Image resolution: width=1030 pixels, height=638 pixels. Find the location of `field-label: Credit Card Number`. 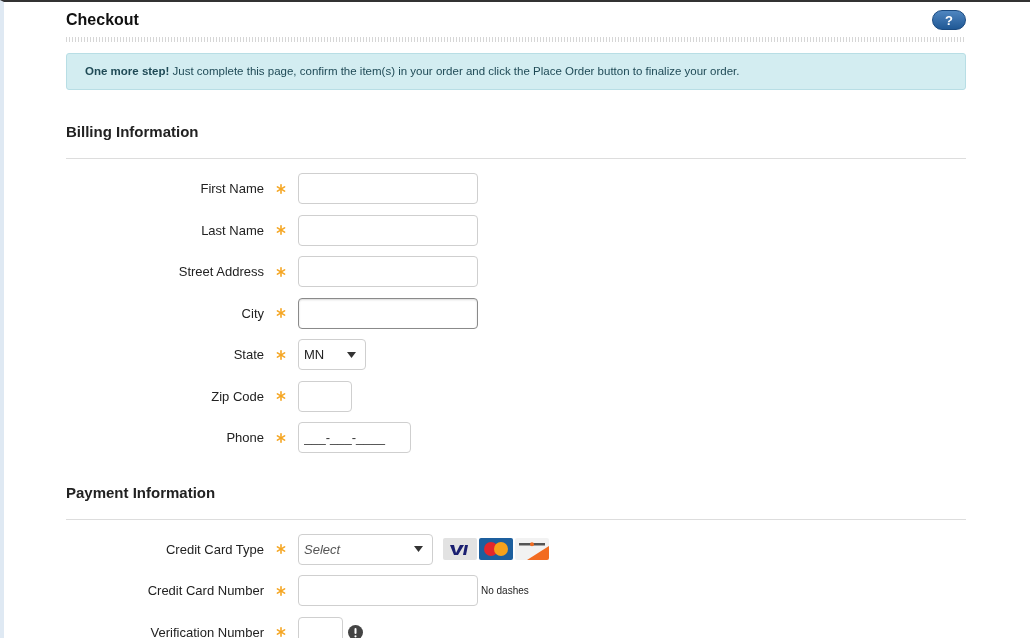

field-label: Credit Card Number is located at coordinates (205, 590).